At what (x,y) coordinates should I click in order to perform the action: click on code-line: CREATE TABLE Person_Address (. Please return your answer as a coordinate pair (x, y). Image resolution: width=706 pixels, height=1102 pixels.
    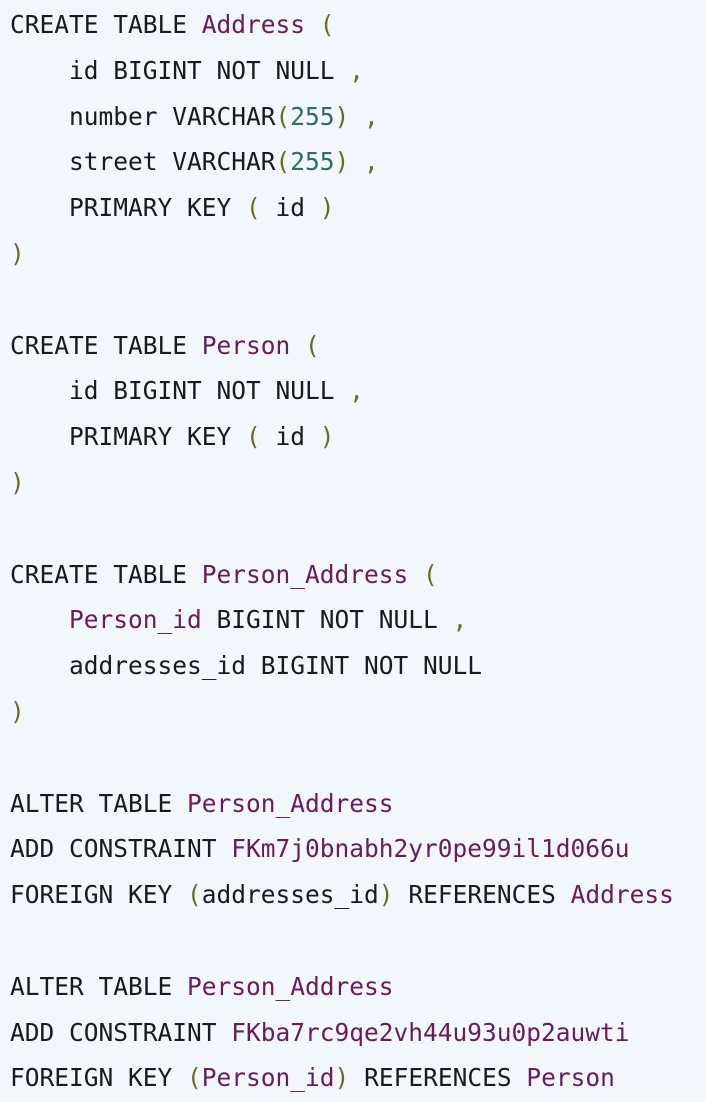
    Looking at the image, I should click on (358, 575).